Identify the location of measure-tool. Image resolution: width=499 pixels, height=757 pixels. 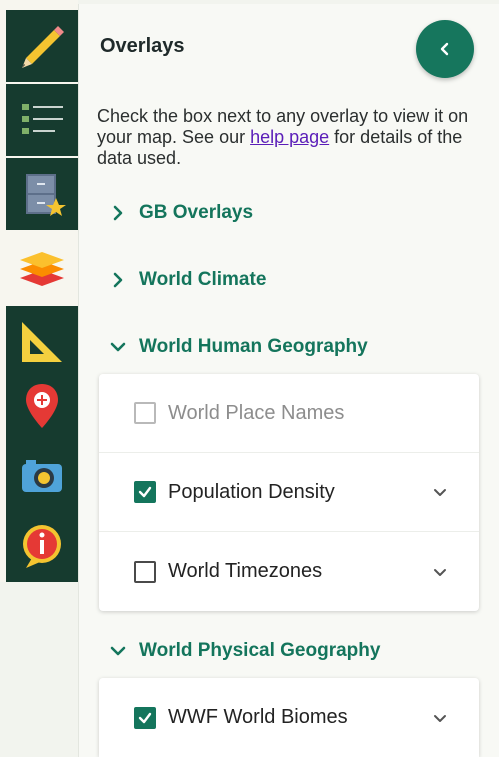
(42, 342).